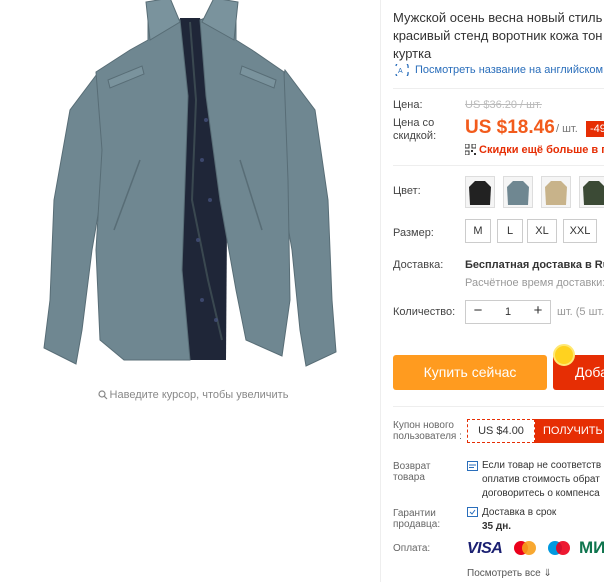  Describe the element at coordinates (470, 372) in the screenshot. I see `buy-now-button: Купить сейчас` at that location.